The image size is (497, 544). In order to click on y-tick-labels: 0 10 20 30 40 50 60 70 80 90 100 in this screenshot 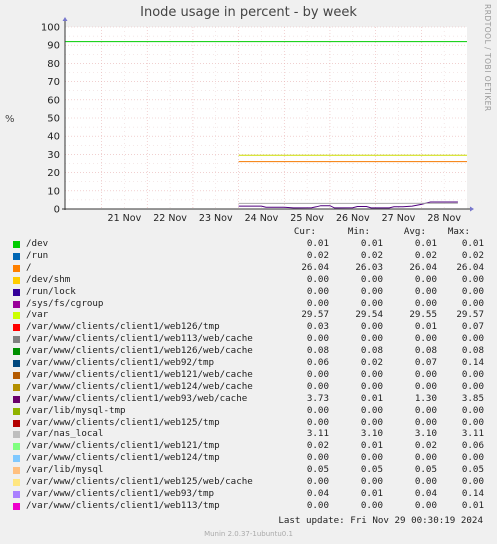, I will do `click(50, 119)`.